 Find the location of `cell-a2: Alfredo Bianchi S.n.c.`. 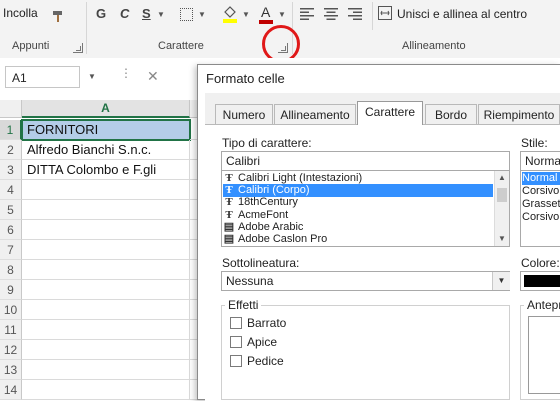

cell-a2: Alfredo Bianchi S.n.c. is located at coordinates (106, 150).